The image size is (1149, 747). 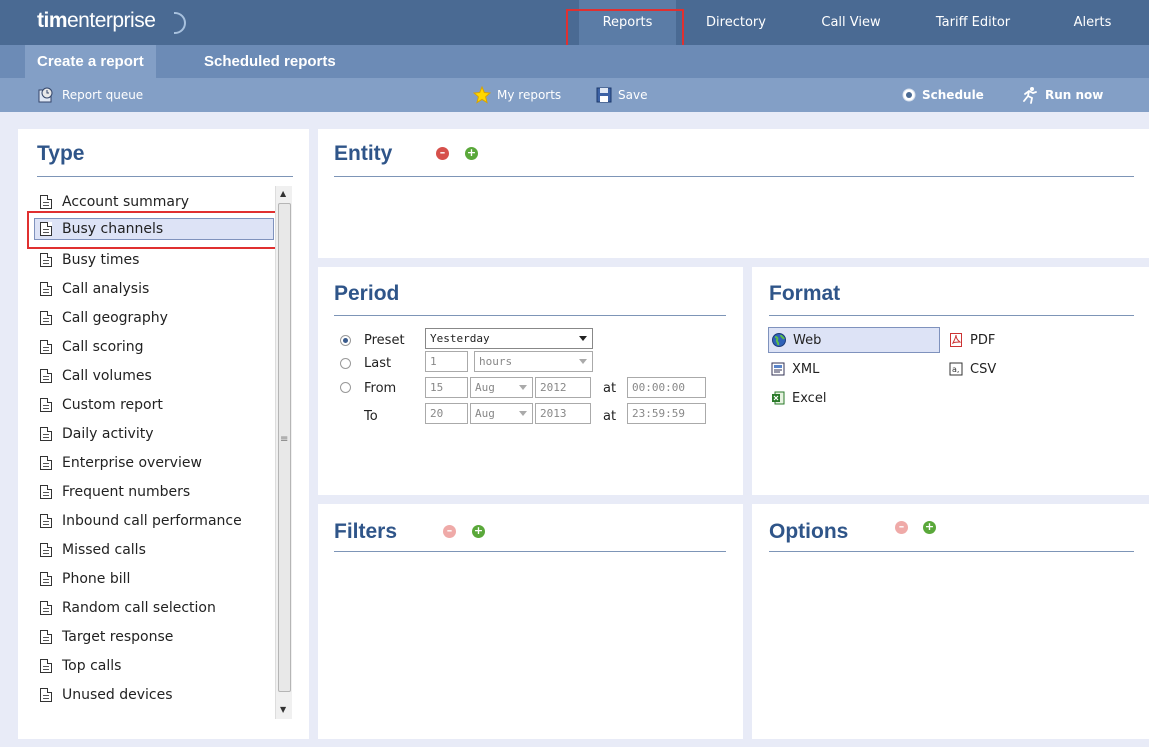 What do you see at coordinates (446, 387) in the screenshot?
I see `from-day-input: 15` at bounding box center [446, 387].